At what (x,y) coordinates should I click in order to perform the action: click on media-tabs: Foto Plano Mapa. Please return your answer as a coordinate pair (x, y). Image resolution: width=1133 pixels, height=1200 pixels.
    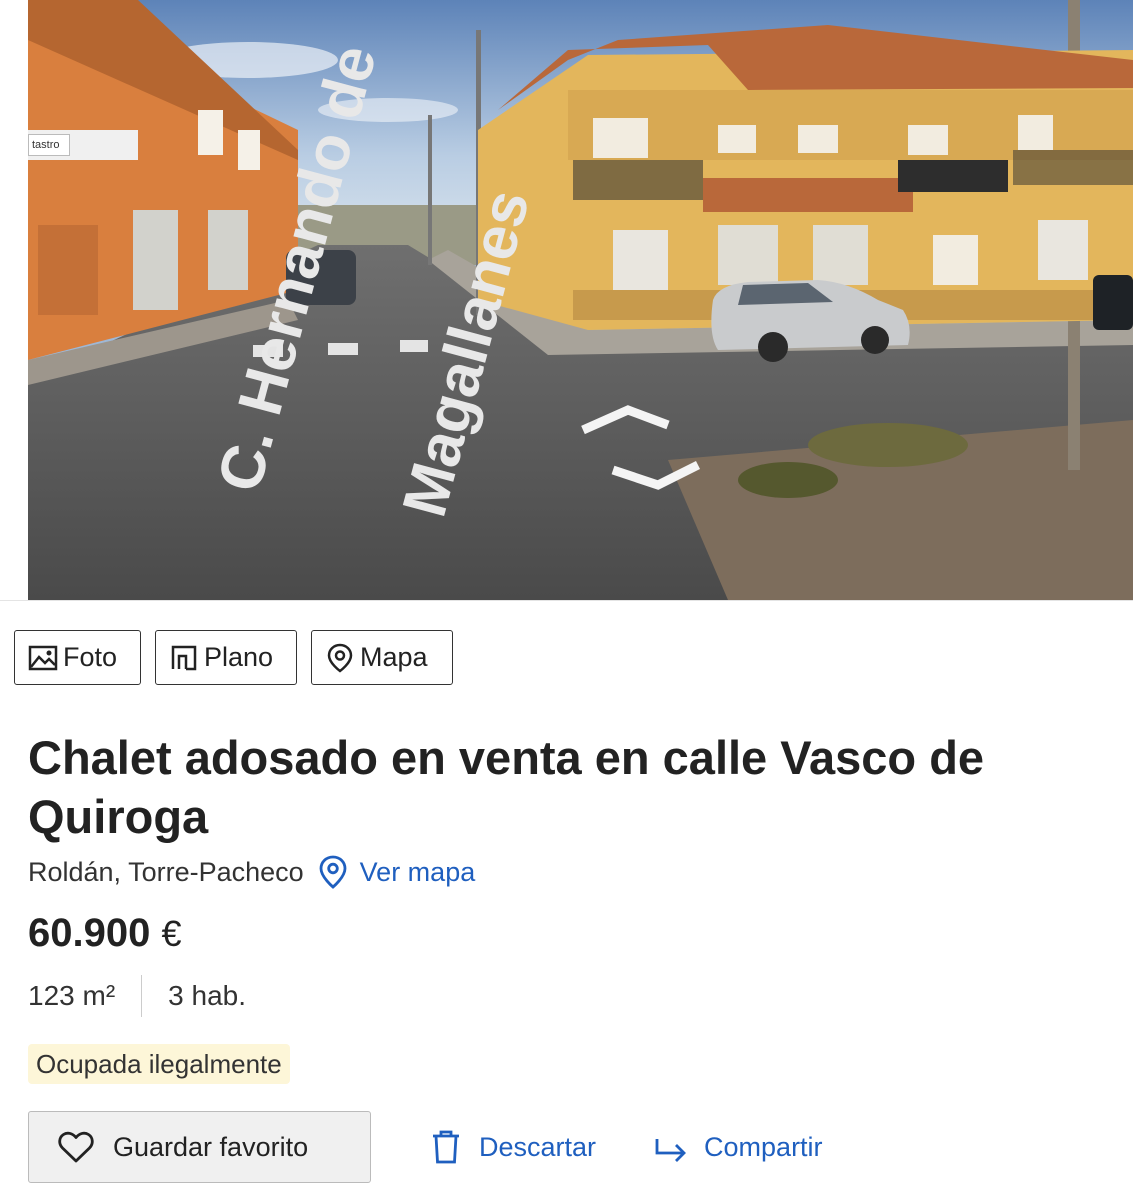
    Looking at the image, I should click on (233, 657).